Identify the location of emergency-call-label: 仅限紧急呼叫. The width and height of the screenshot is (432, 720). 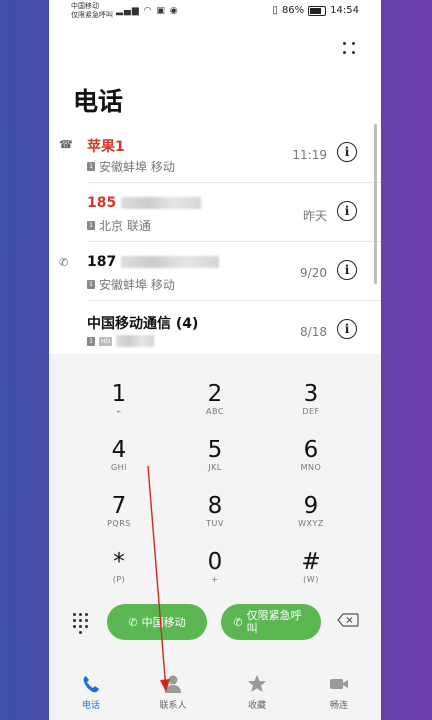
(274, 622).